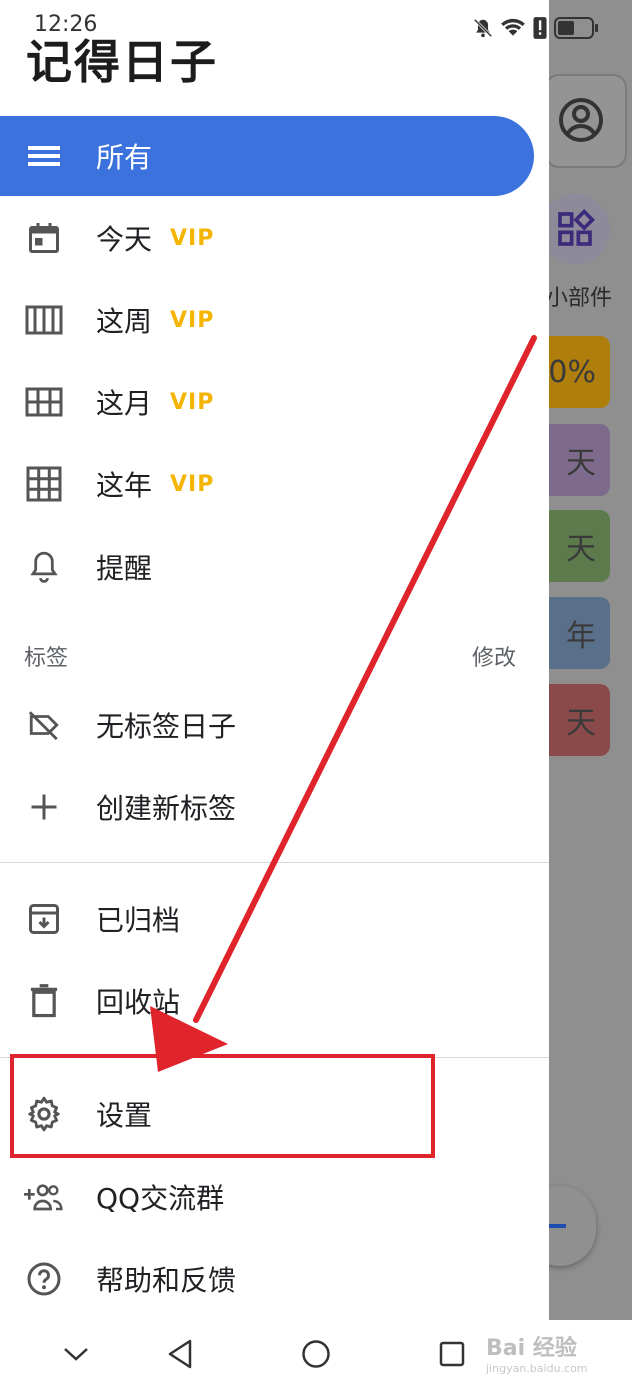 The image size is (632, 1388). I want to click on calendar-week-icon, so click(44, 320).